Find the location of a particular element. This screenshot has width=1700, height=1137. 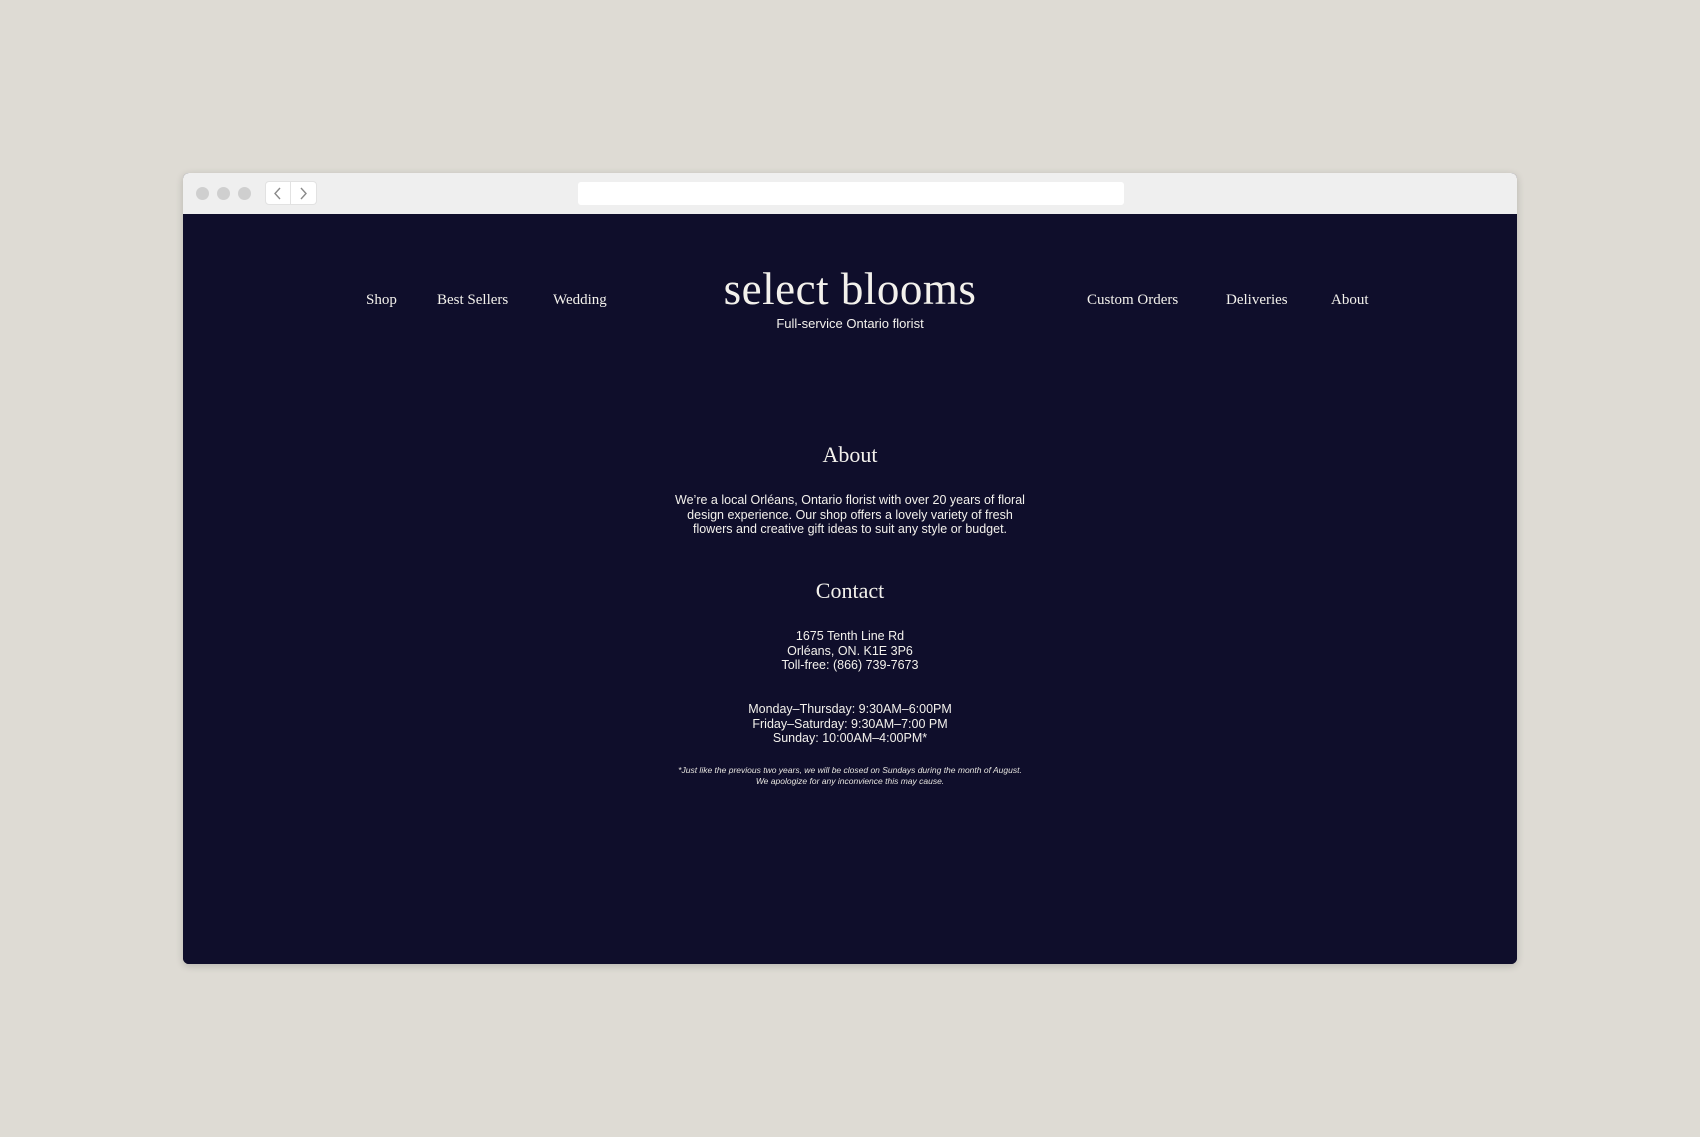

address-city: Orléans, ON. K1E 3P6 is located at coordinates (850, 650).